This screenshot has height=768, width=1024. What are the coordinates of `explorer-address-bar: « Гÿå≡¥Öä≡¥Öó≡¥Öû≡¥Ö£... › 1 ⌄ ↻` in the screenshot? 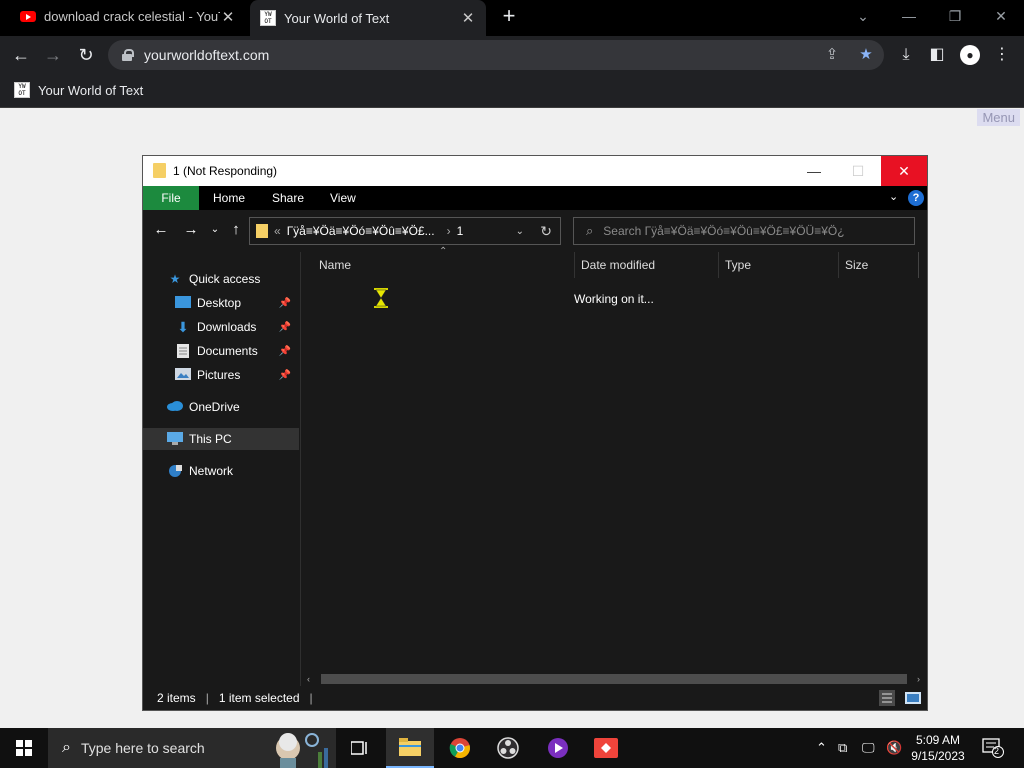 It's located at (405, 231).